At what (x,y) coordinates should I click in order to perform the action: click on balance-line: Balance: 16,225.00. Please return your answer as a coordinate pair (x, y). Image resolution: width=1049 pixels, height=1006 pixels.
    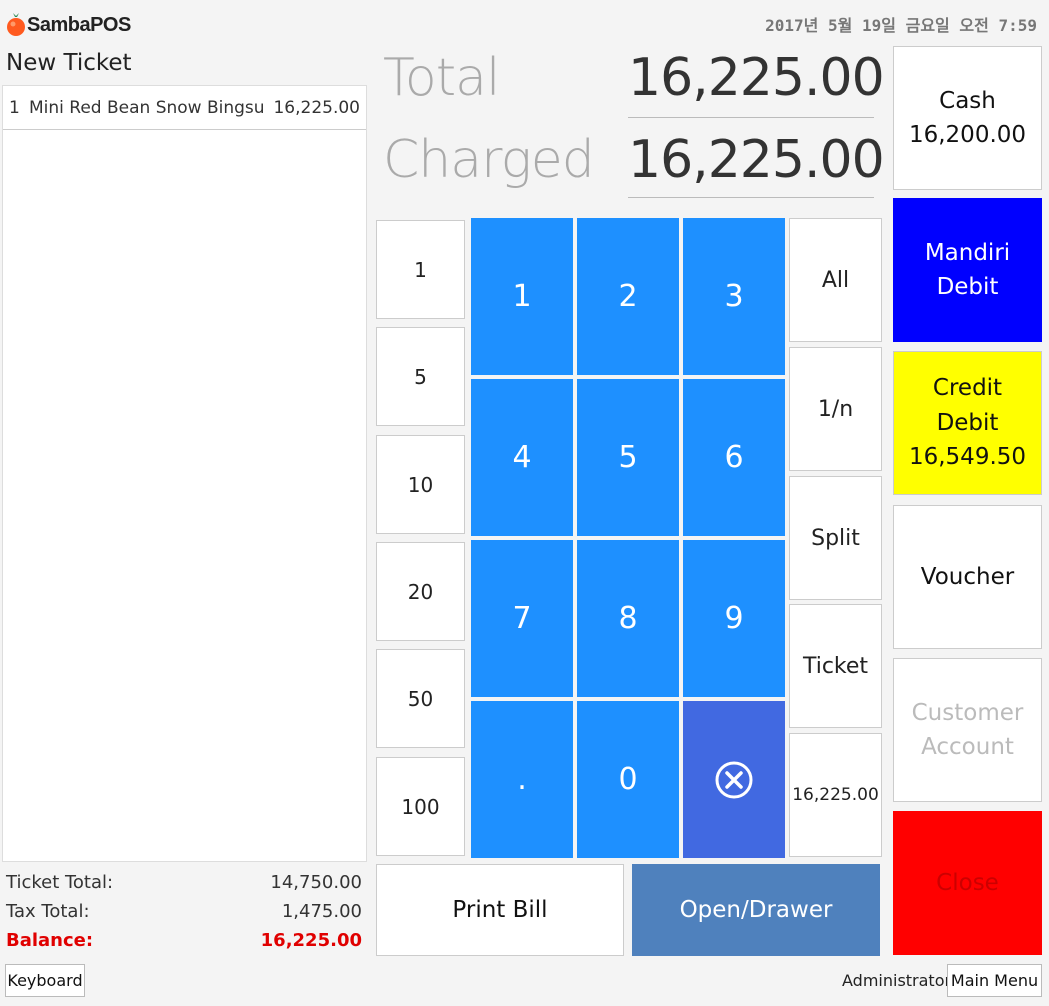
    Looking at the image, I should click on (184, 940).